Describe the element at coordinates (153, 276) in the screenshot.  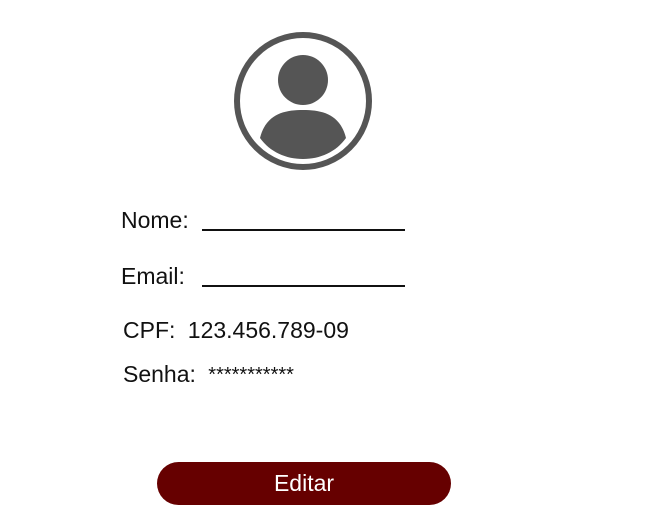
I see `email-label: Email:` at that location.